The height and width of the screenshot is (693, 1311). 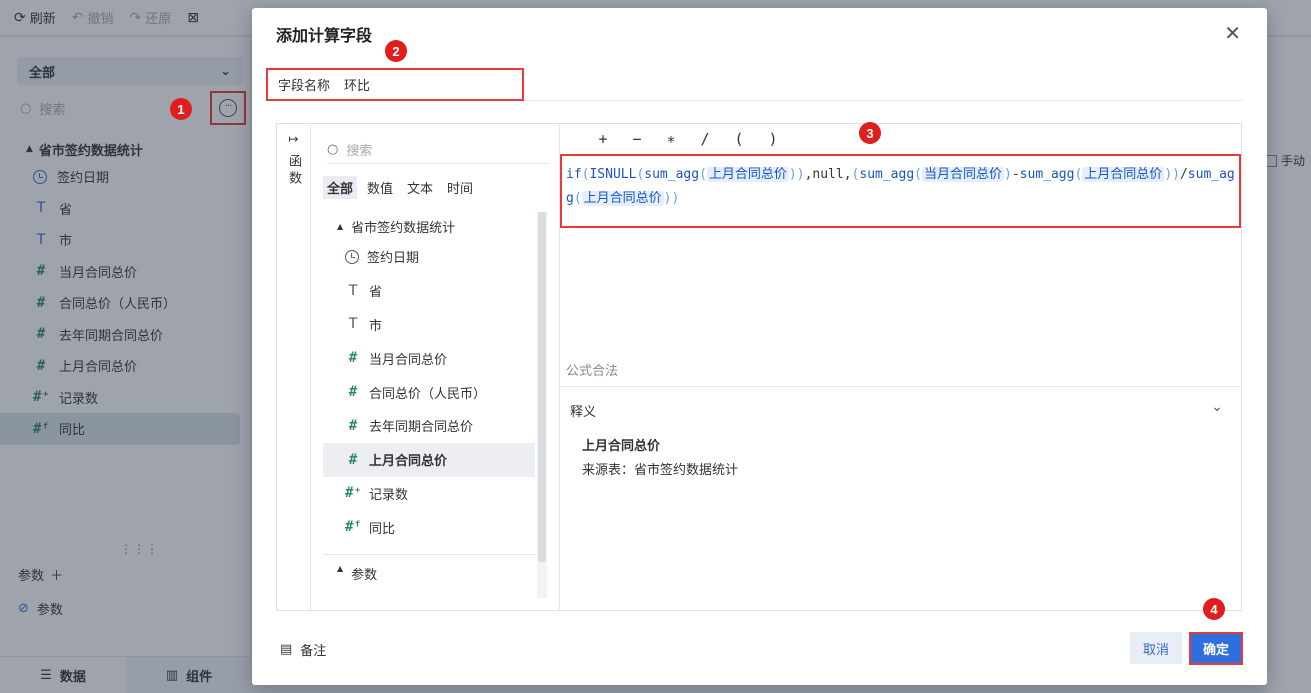 I want to click on hash-plus-icon: #⁺, so click(x=353, y=493).